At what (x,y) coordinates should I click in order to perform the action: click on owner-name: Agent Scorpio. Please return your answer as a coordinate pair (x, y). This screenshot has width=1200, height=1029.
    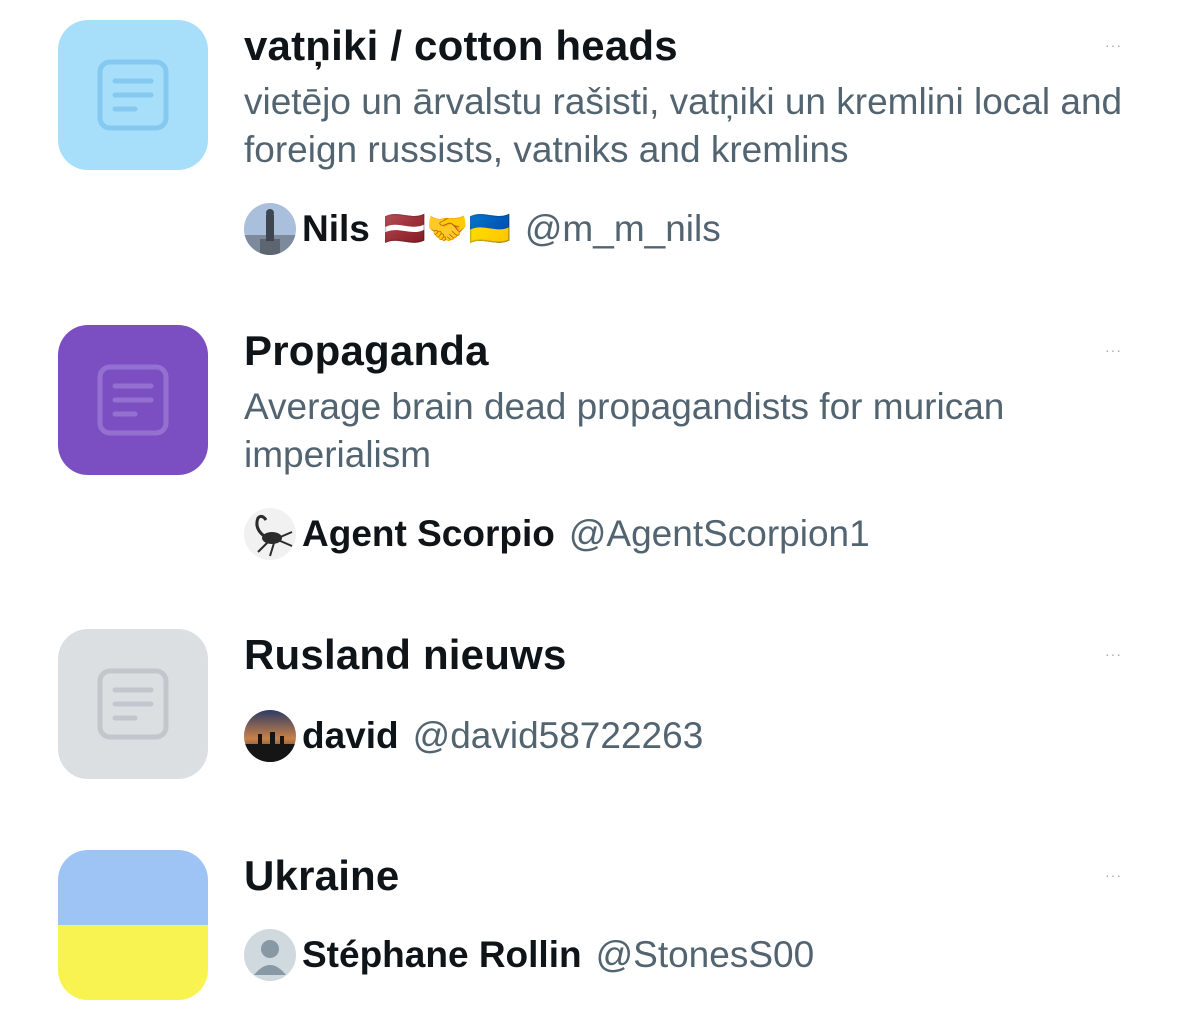
    Looking at the image, I should click on (428, 533).